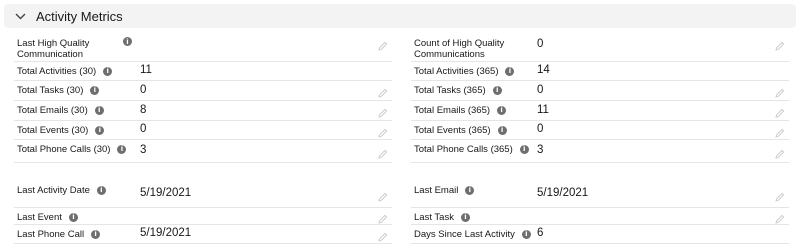  I want to click on field-value: 3, so click(540, 150).